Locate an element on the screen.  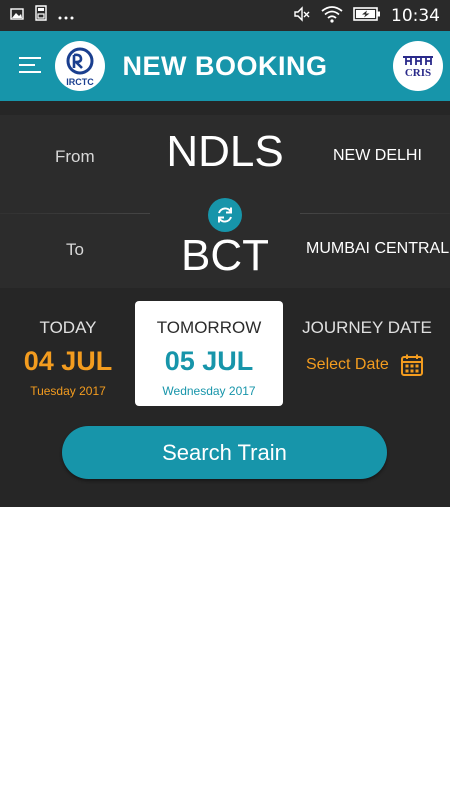
app-bar: IRCTC NEW BOOKING CRIS is located at coordinates (225, 66).